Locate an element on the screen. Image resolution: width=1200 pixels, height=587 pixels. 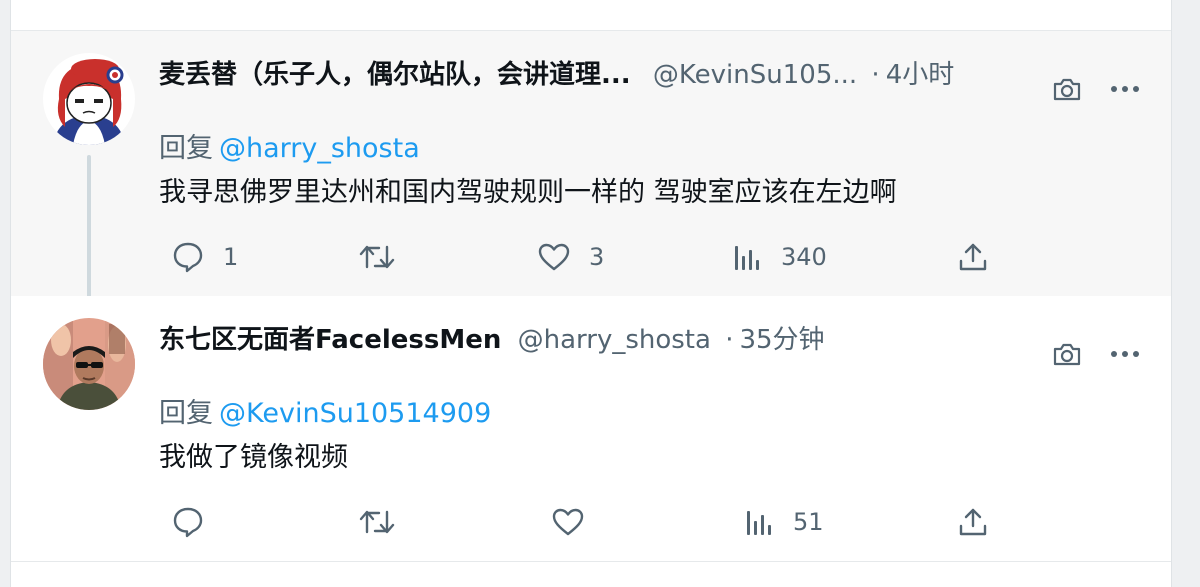
previous-tweet-edge is located at coordinates (591, 15).